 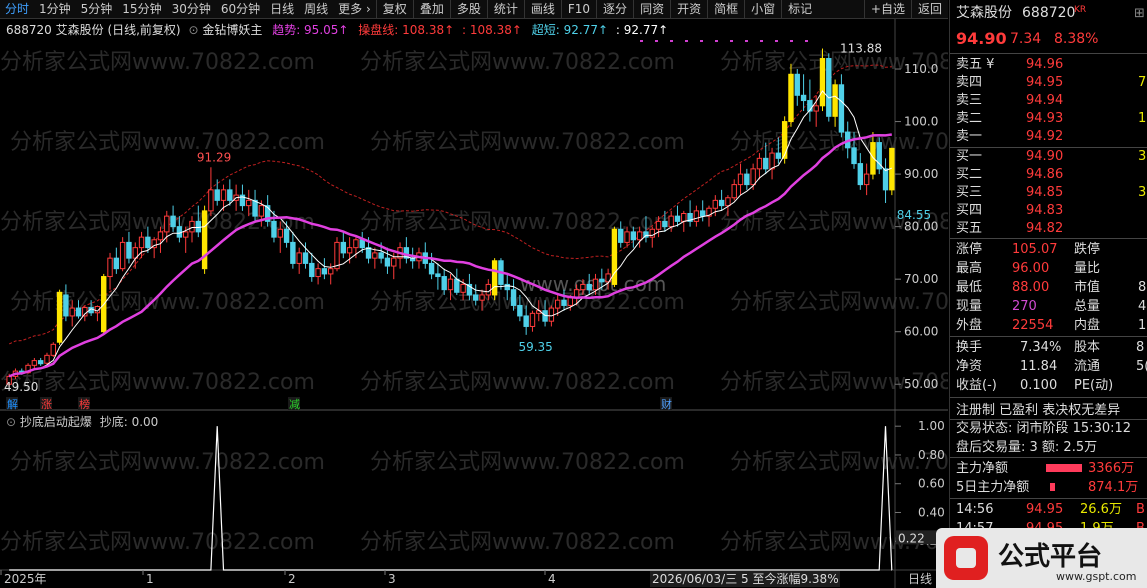 I want to click on stat-label-2: 总量, so click(x=1087, y=306).